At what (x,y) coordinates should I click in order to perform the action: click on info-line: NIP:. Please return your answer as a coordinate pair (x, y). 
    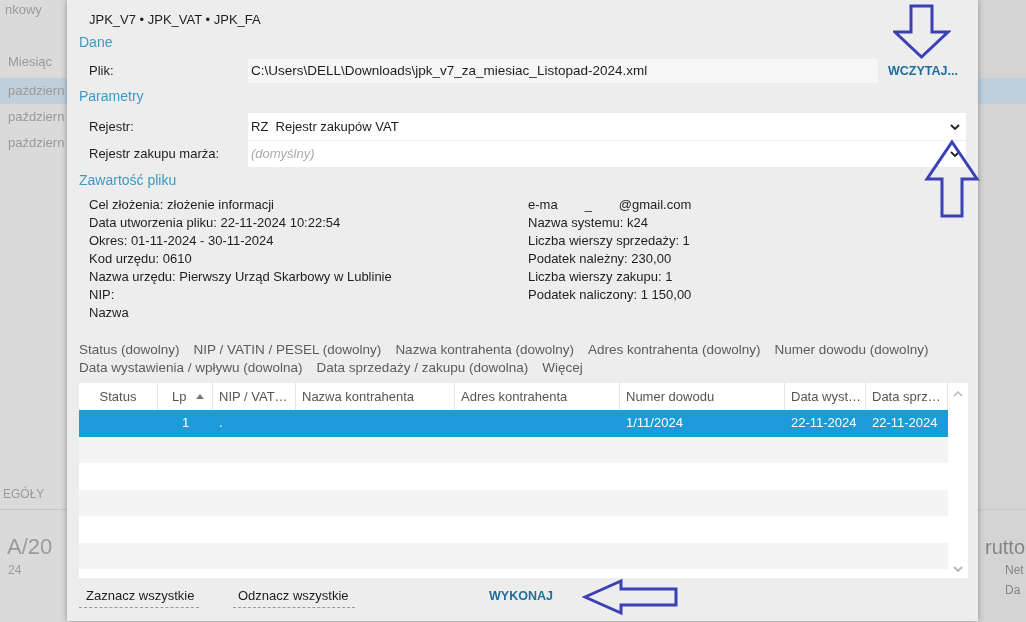
    Looking at the image, I should click on (102, 295).